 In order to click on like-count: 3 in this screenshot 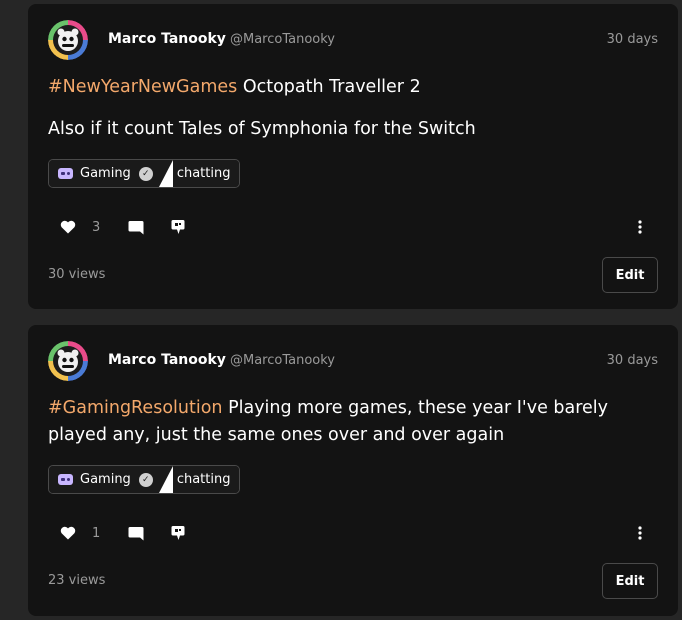, I will do `click(96, 227)`.